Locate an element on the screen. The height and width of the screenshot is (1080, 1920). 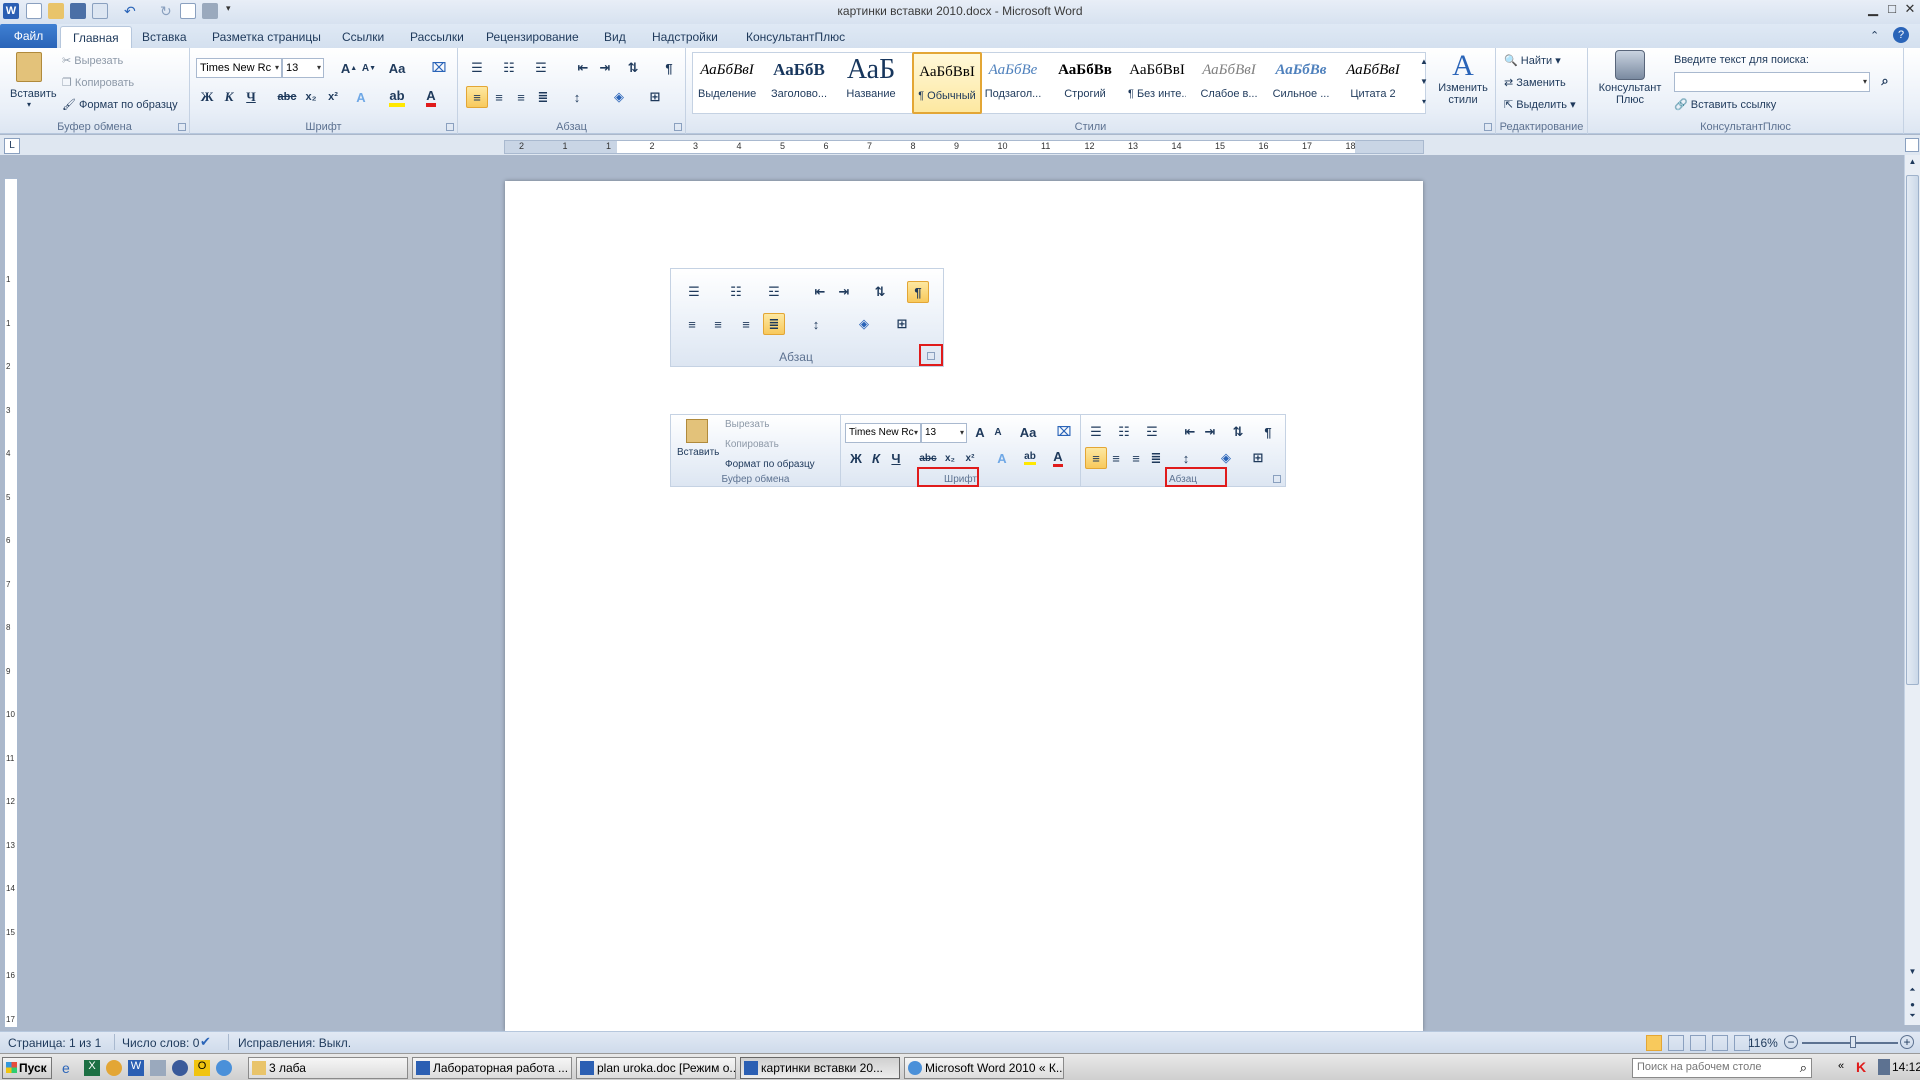
find-button: 🔍 Найти ▾ is located at coordinates (1532, 60).